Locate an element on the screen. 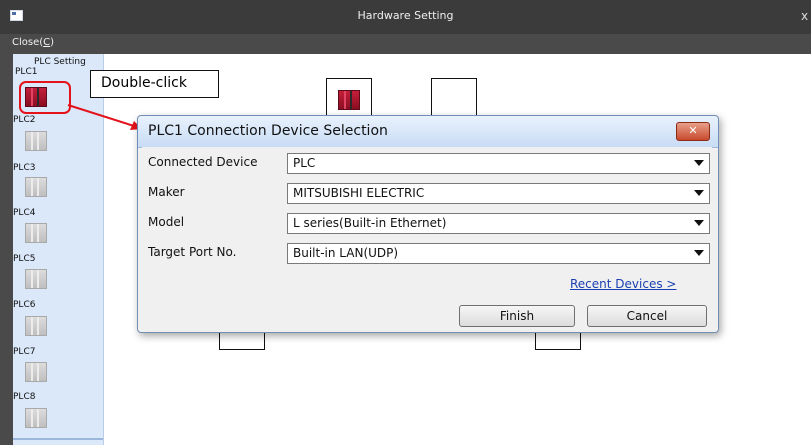 The width and height of the screenshot is (811, 445). dialog-title: PLC1 Connection Device Selection is located at coordinates (268, 131).